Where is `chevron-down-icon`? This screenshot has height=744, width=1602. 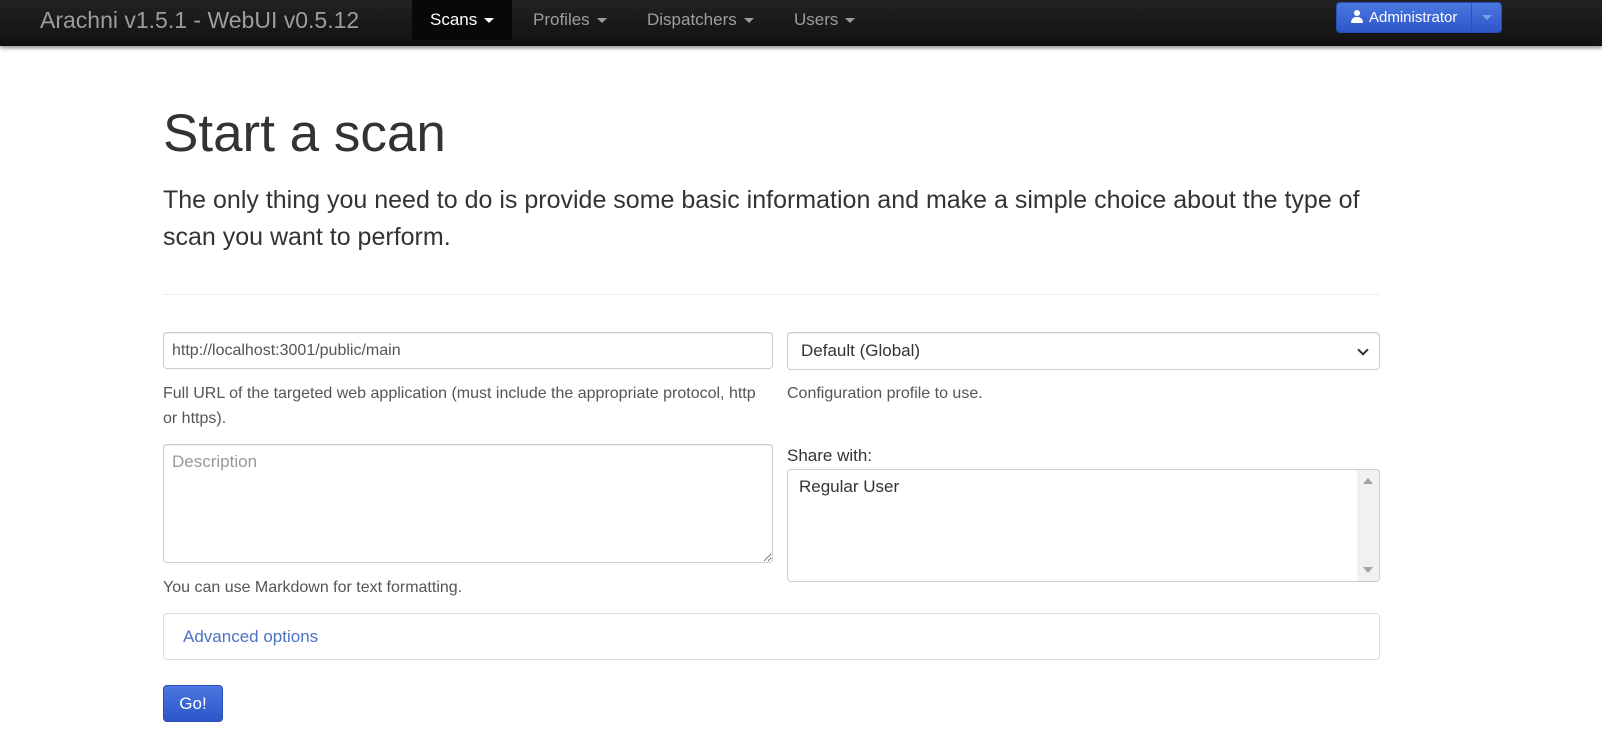
chevron-down-icon is located at coordinates (1363, 350).